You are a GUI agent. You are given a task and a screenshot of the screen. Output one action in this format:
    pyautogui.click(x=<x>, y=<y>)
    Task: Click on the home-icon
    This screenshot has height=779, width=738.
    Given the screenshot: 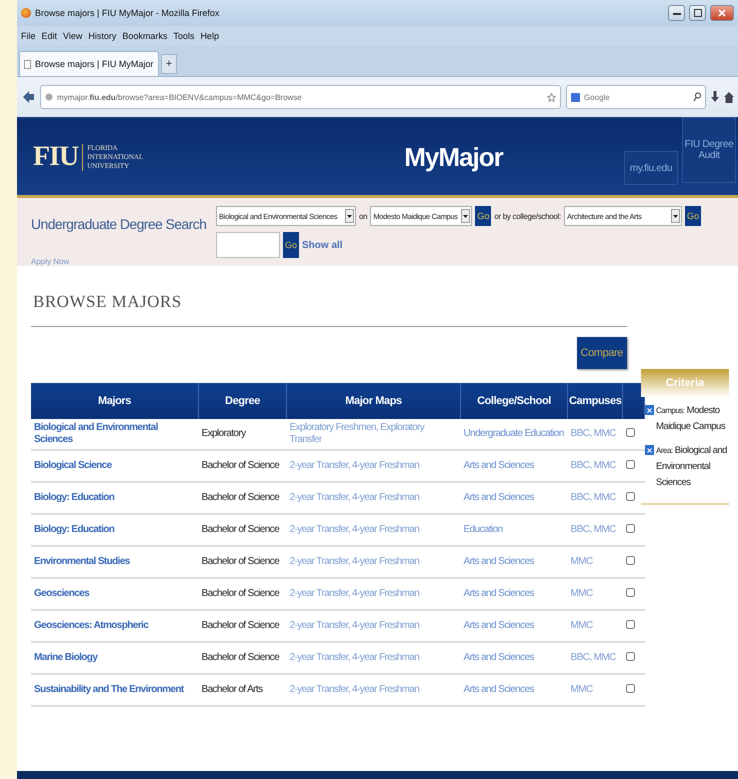 What is the action you would take?
    pyautogui.click(x=729, y=97)
    